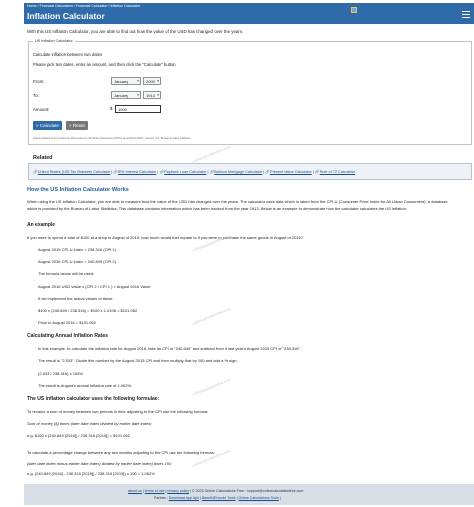 The width and height of the screenshot is (474, 507). What do you see at coordinates (238, 172) in the screenshot?
I see `related-link-balloon-mortgage: Balloon Mortgage Calculator` at bounding box center [238, 172].